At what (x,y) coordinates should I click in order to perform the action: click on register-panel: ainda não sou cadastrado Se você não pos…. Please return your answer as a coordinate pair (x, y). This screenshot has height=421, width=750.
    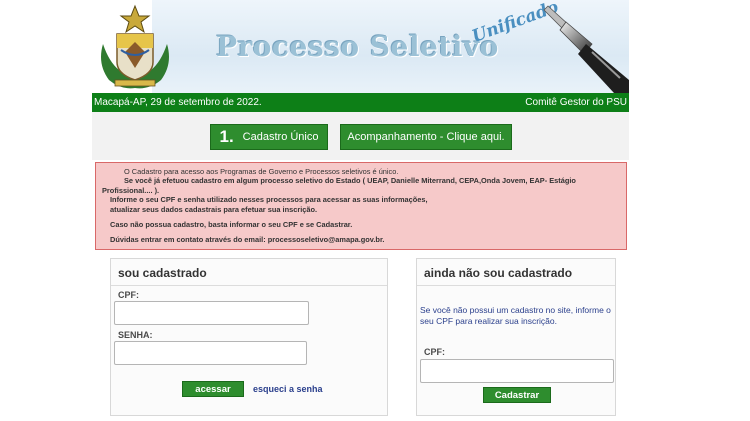
    Looking at the image, I should click on (516, 337).